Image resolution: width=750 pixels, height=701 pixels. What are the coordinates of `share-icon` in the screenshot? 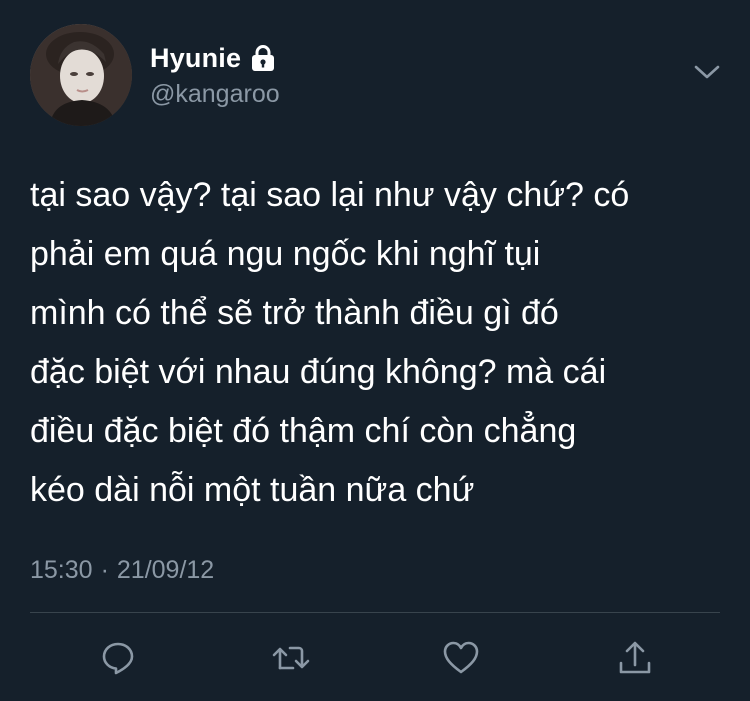 It's located at (635, 658).